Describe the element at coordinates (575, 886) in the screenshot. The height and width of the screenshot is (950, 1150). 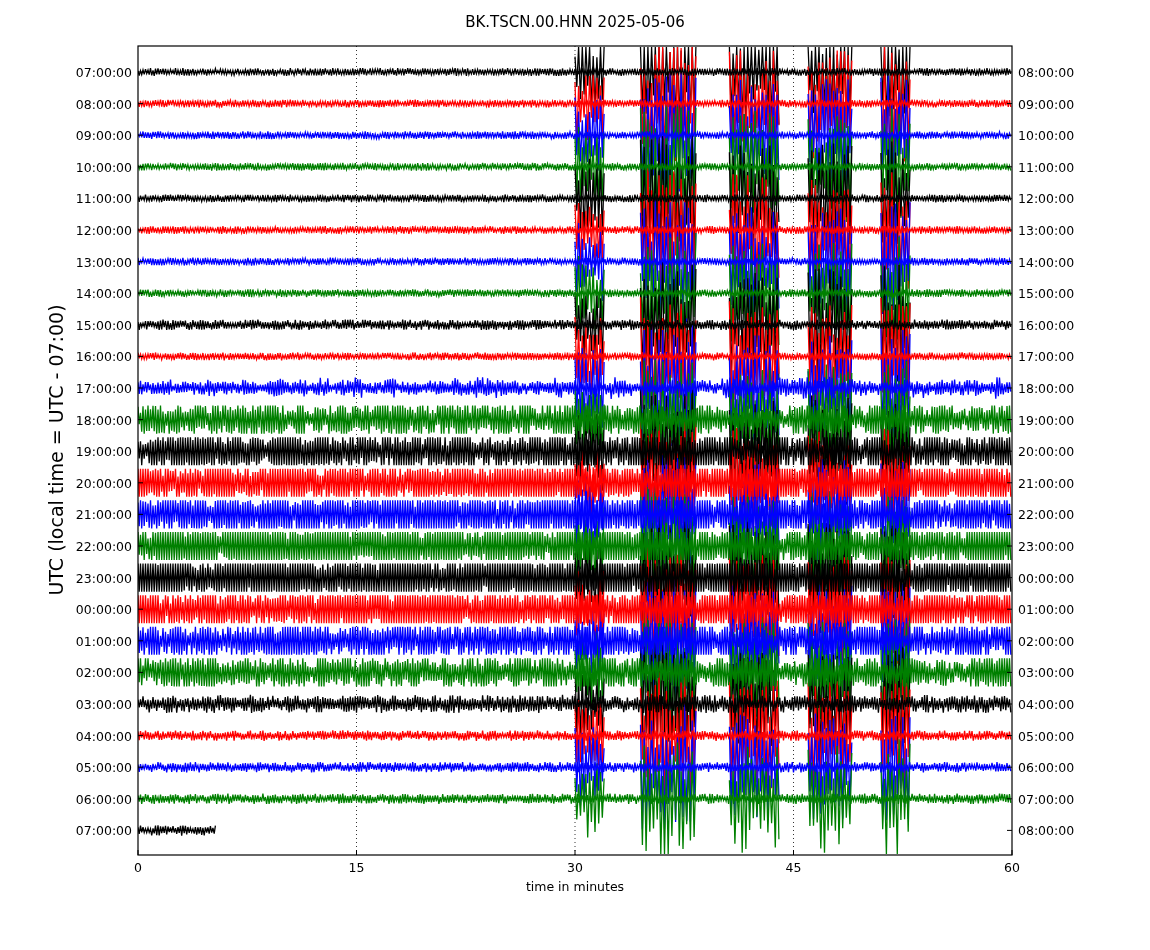
I see `axis-title: time in minutes` at that location.